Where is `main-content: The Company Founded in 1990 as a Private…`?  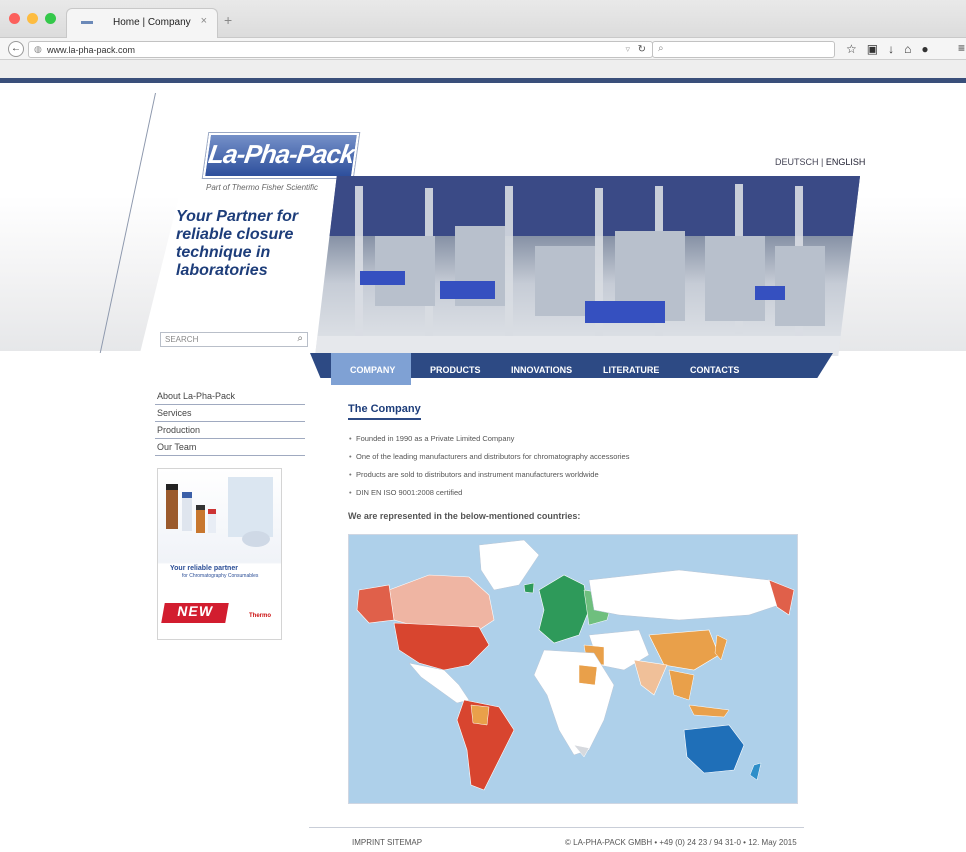
main-content: The Company Founded in 1990 as a Private… is located at coordinates (575, 460).